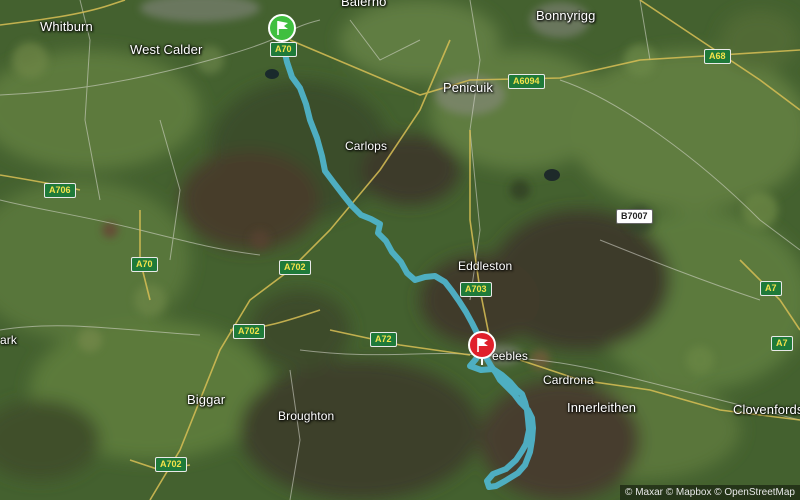 Image resolution: width=800 pixels, height=500 pixels. I want to click on road-shield-b7007: B7007, so click(634, 216).